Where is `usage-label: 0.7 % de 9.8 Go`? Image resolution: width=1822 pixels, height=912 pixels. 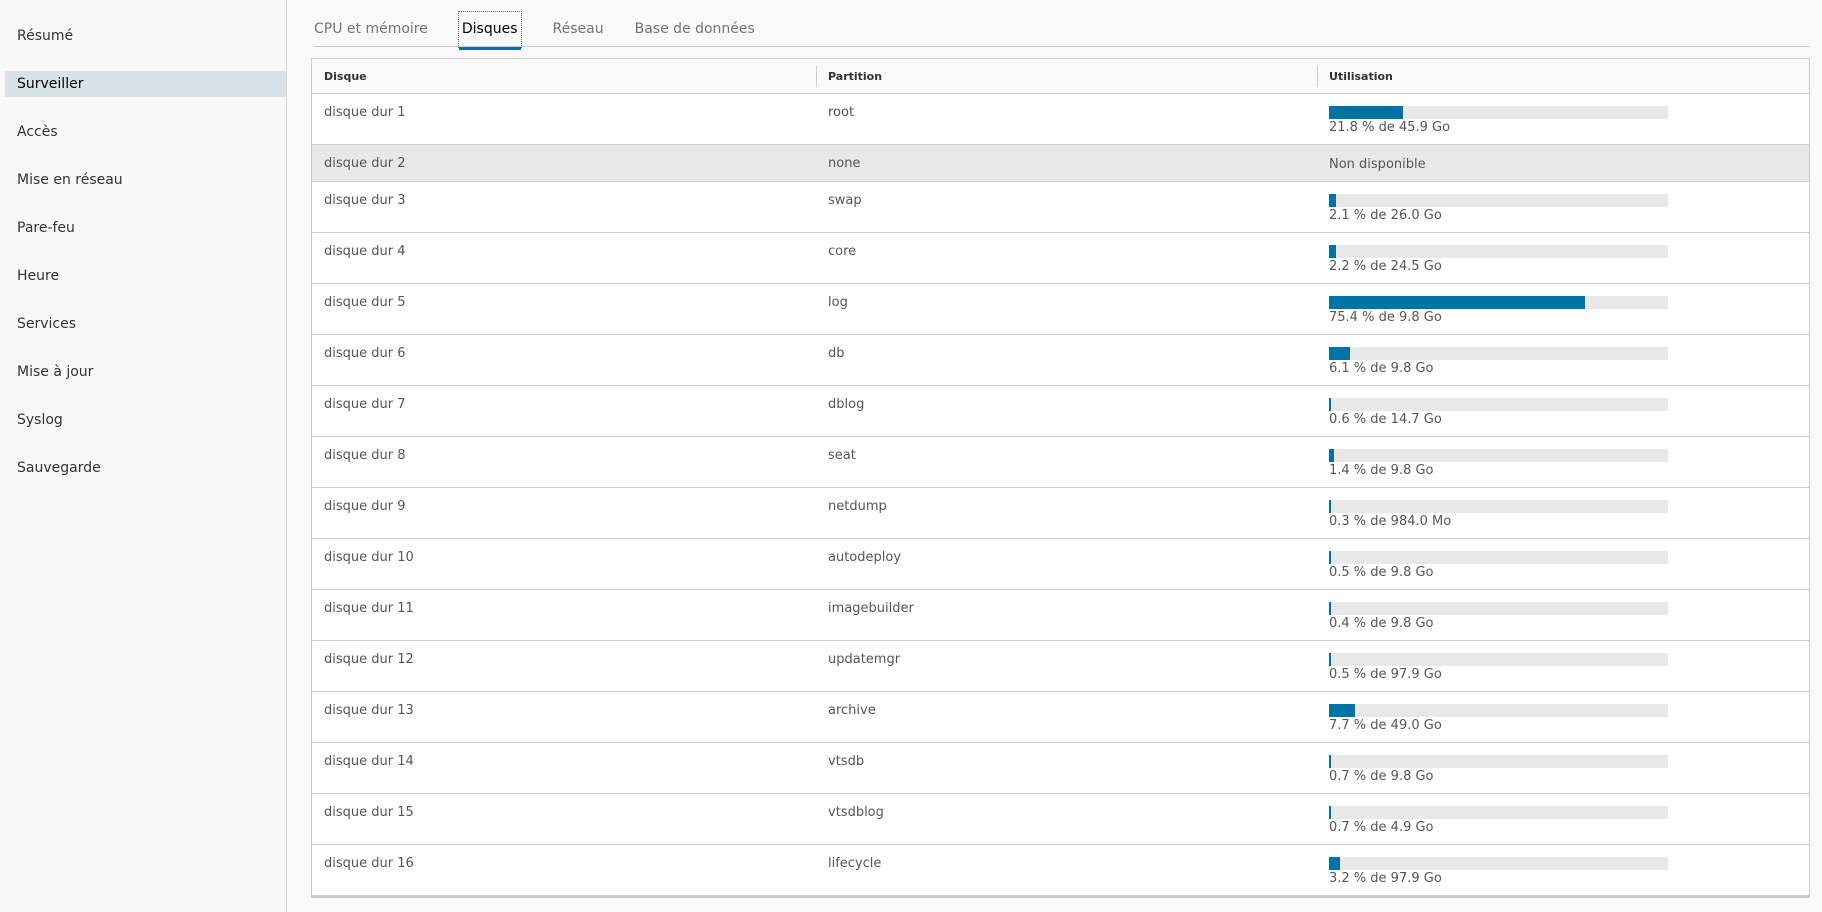 usage-label: 0.7 % de 9.8 Go is located at coordinates (1381, 776).